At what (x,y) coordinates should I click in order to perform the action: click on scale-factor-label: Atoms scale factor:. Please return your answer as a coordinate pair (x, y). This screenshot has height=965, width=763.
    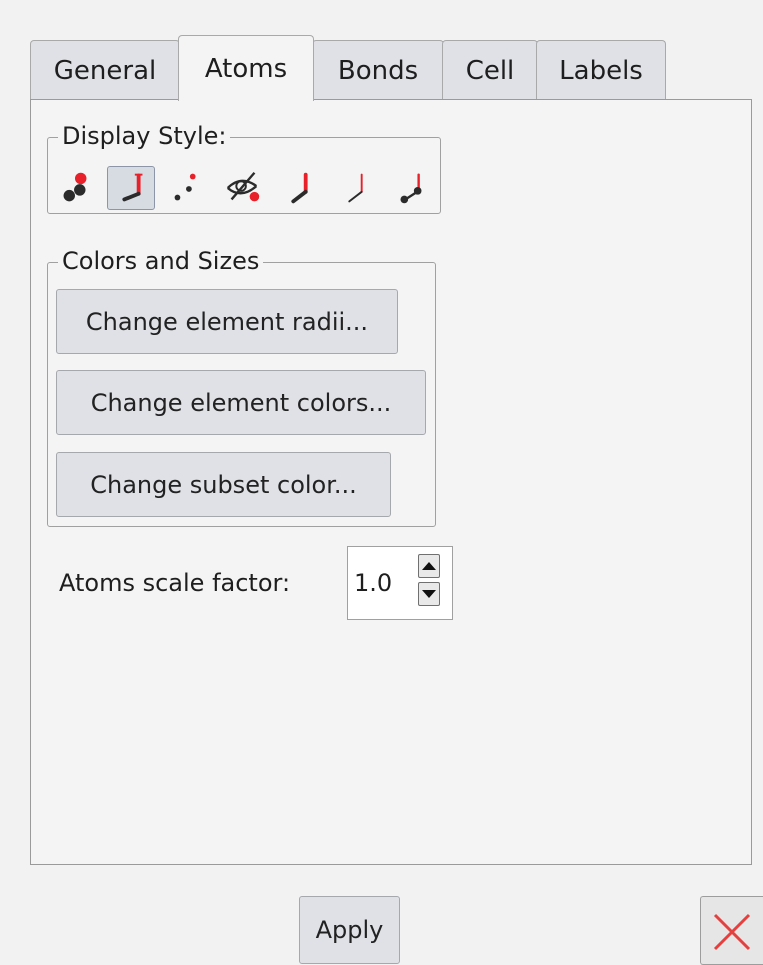
    Looking at the image, I should click on (175, 583).